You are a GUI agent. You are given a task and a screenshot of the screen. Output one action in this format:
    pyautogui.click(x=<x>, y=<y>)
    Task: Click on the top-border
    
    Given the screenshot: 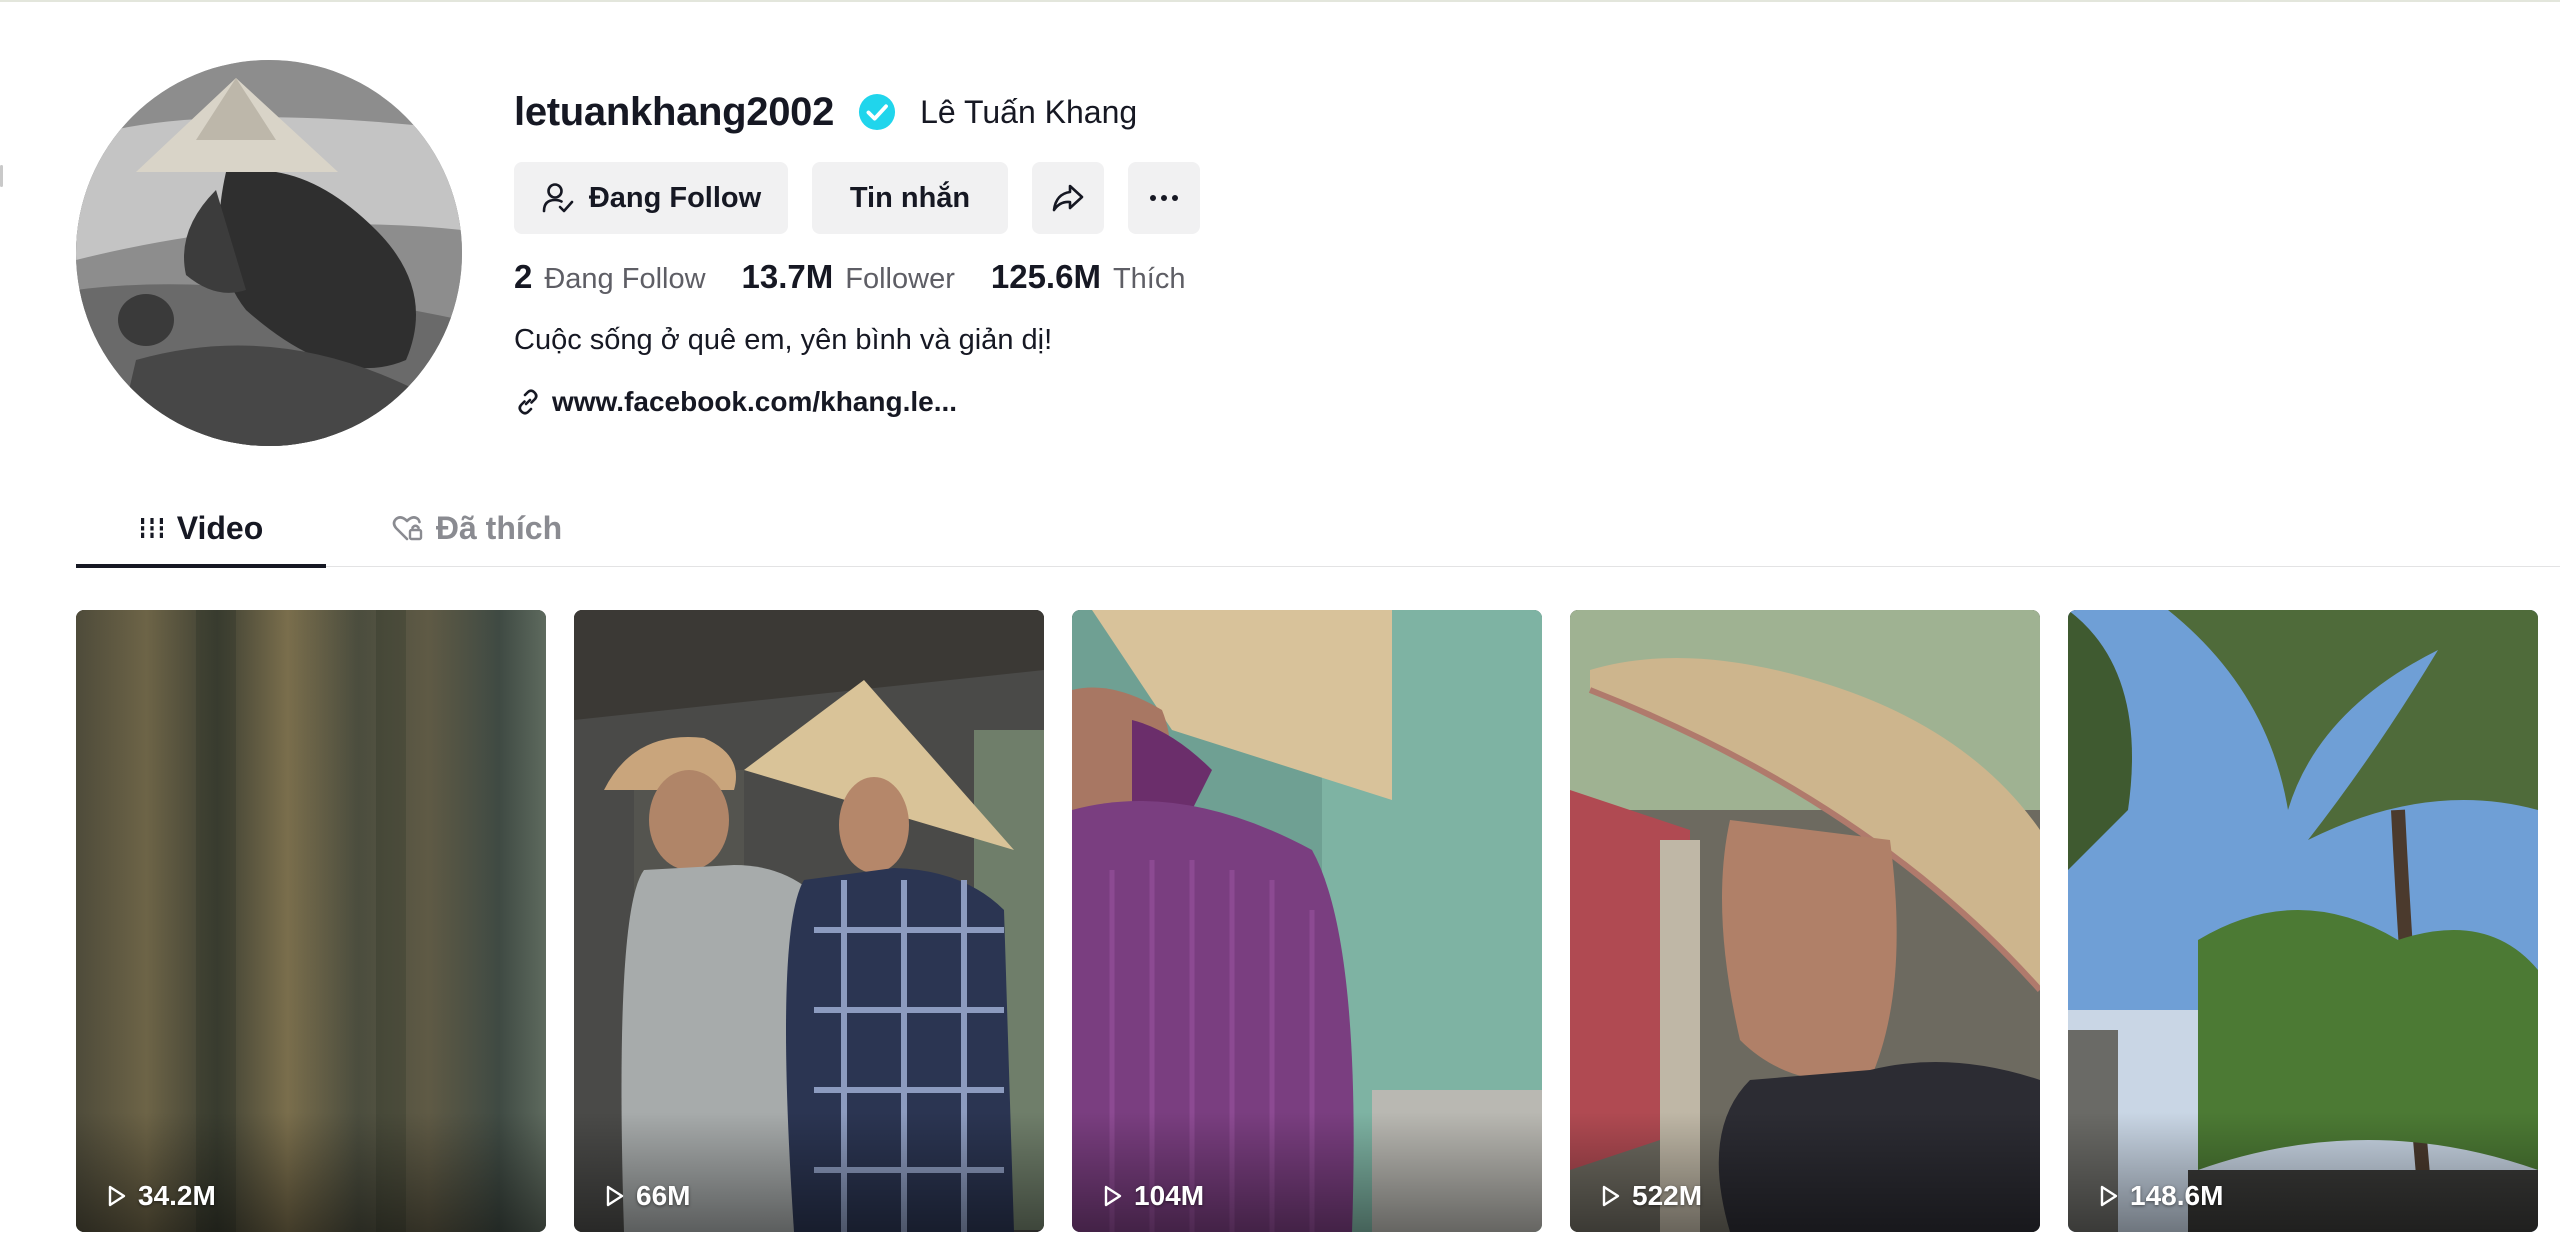 What is the action you would take?
    pyautogui.click(x=1280, y=1)
    